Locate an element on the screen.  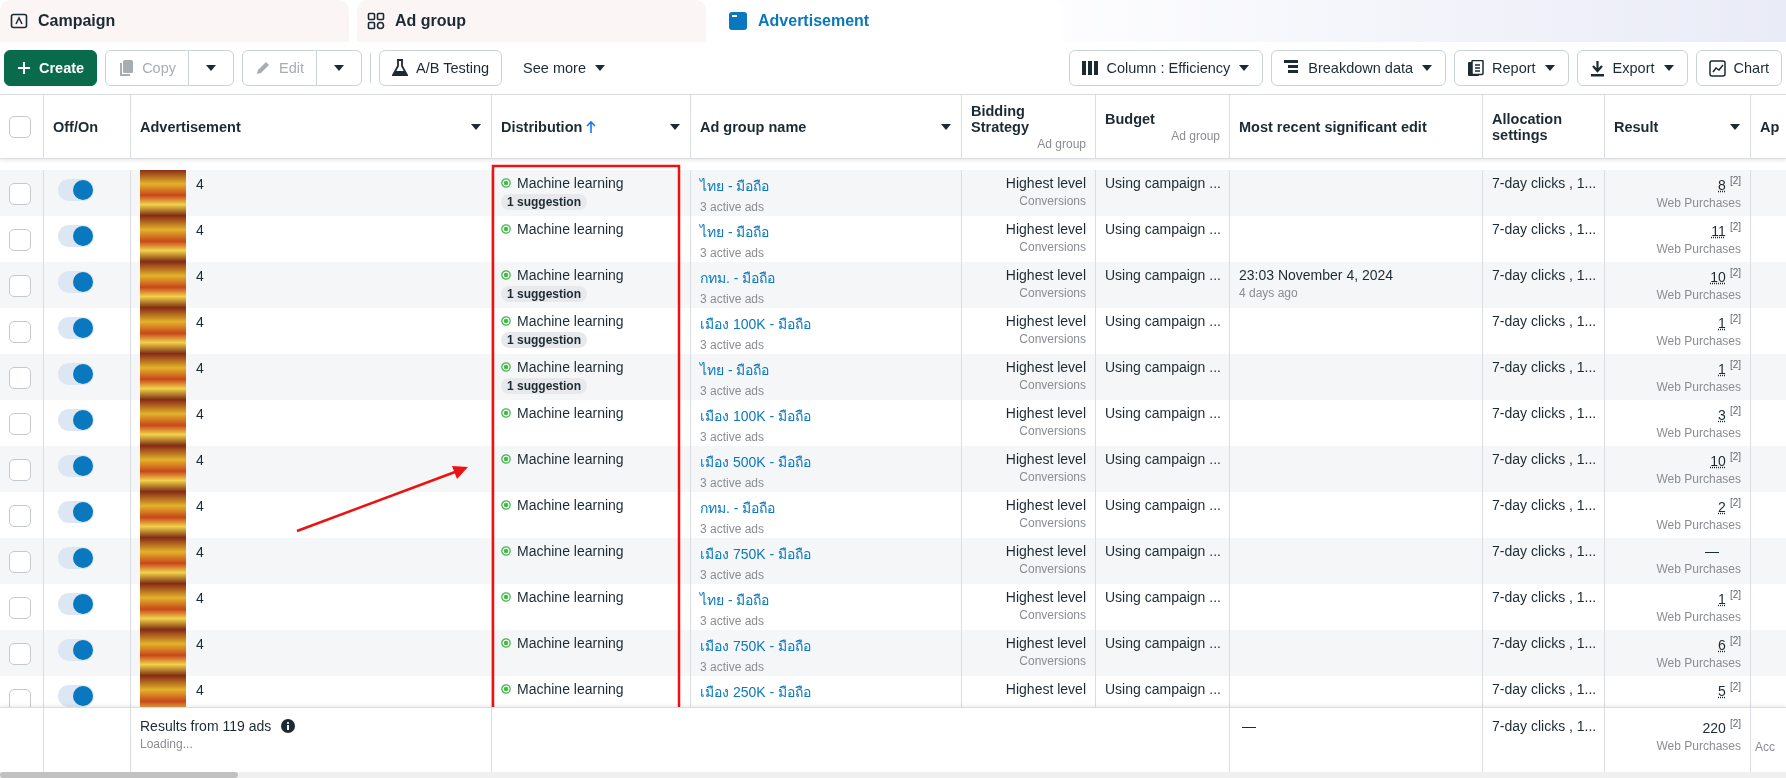
column-header: Advertisement is located at coordinates (190, 126).